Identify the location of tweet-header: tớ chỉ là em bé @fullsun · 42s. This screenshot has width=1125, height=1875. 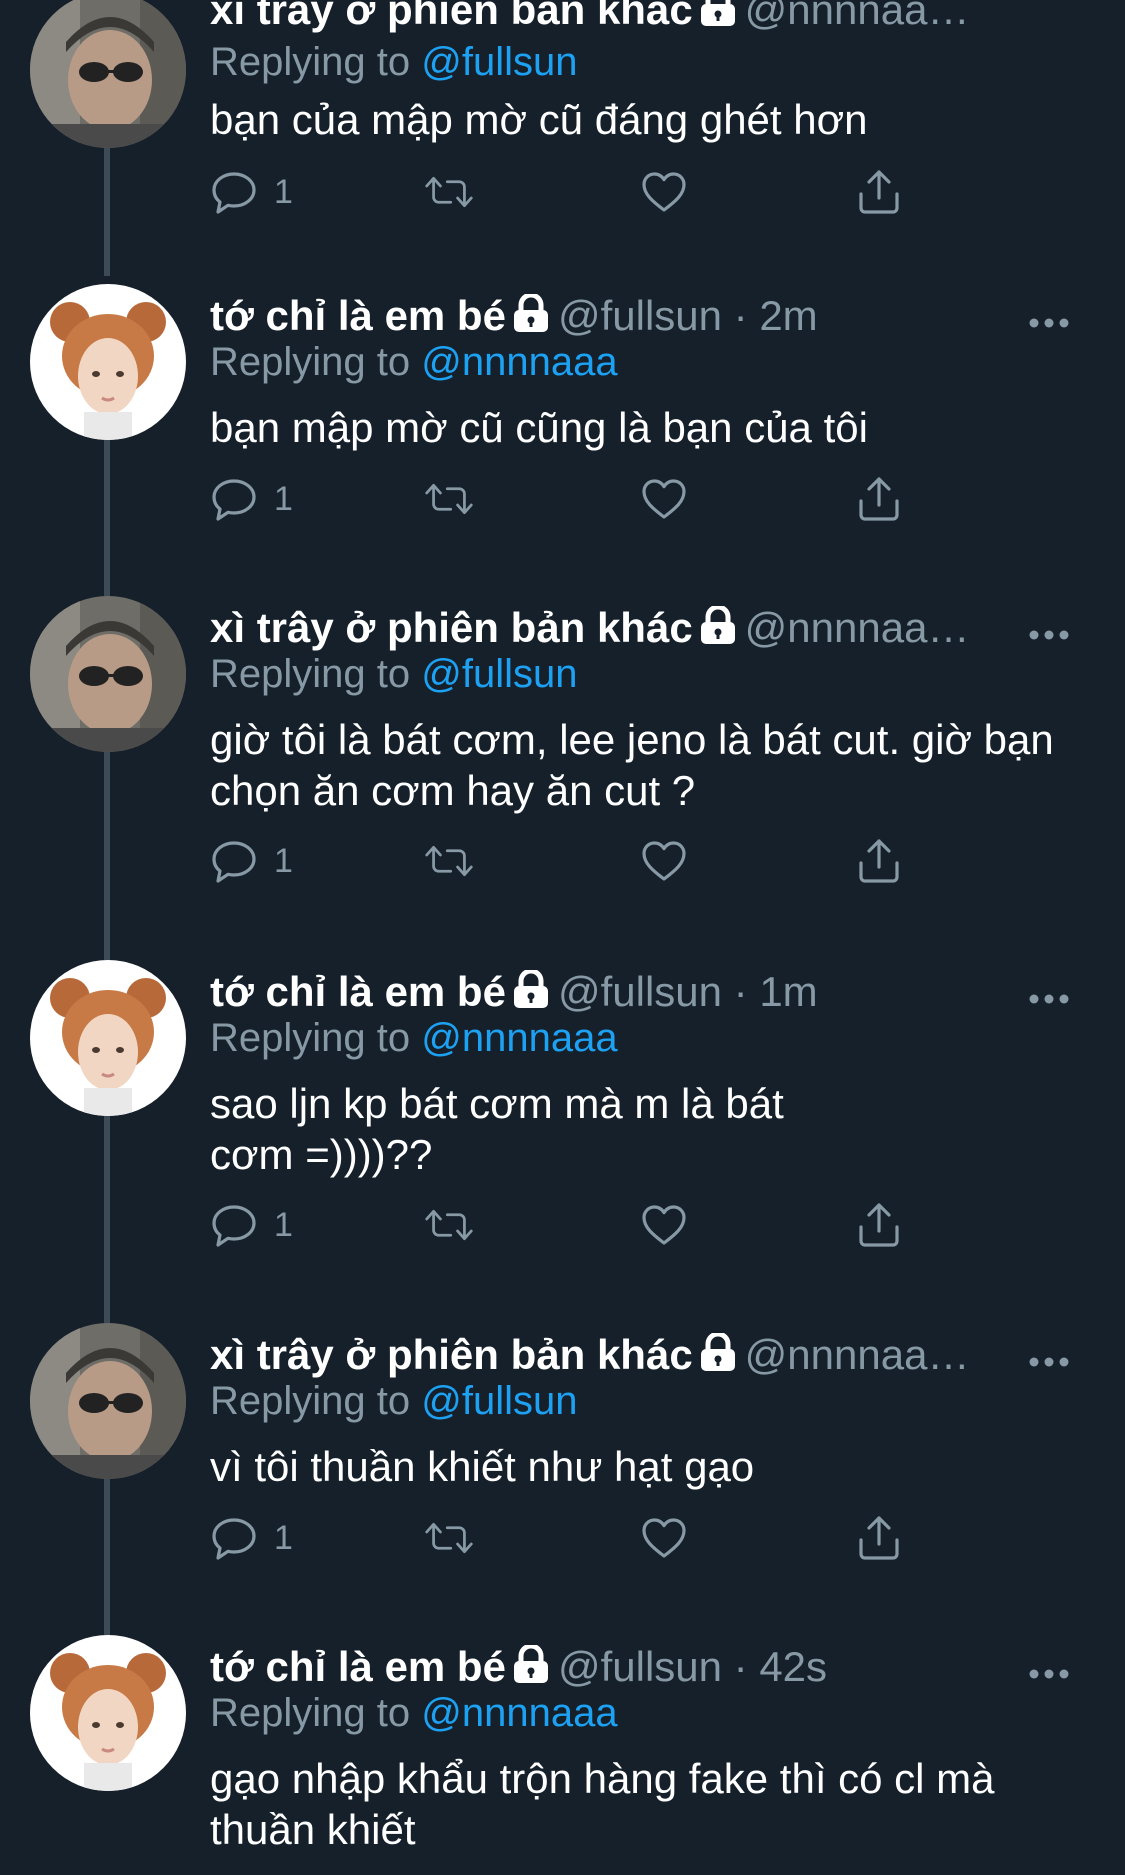
(667, 1667).